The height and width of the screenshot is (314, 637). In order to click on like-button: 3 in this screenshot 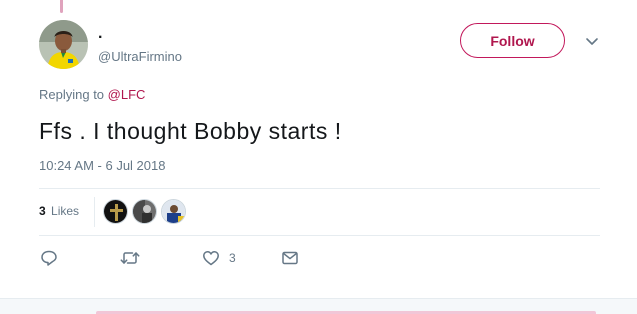, I will do `click(219, 258)`.